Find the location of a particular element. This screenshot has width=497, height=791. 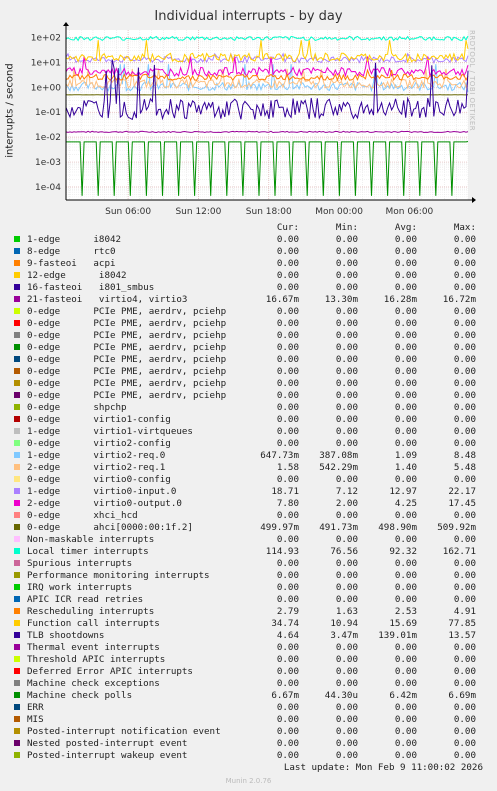

legend-max-value: 16.72m is located at coordinates (459, 299).